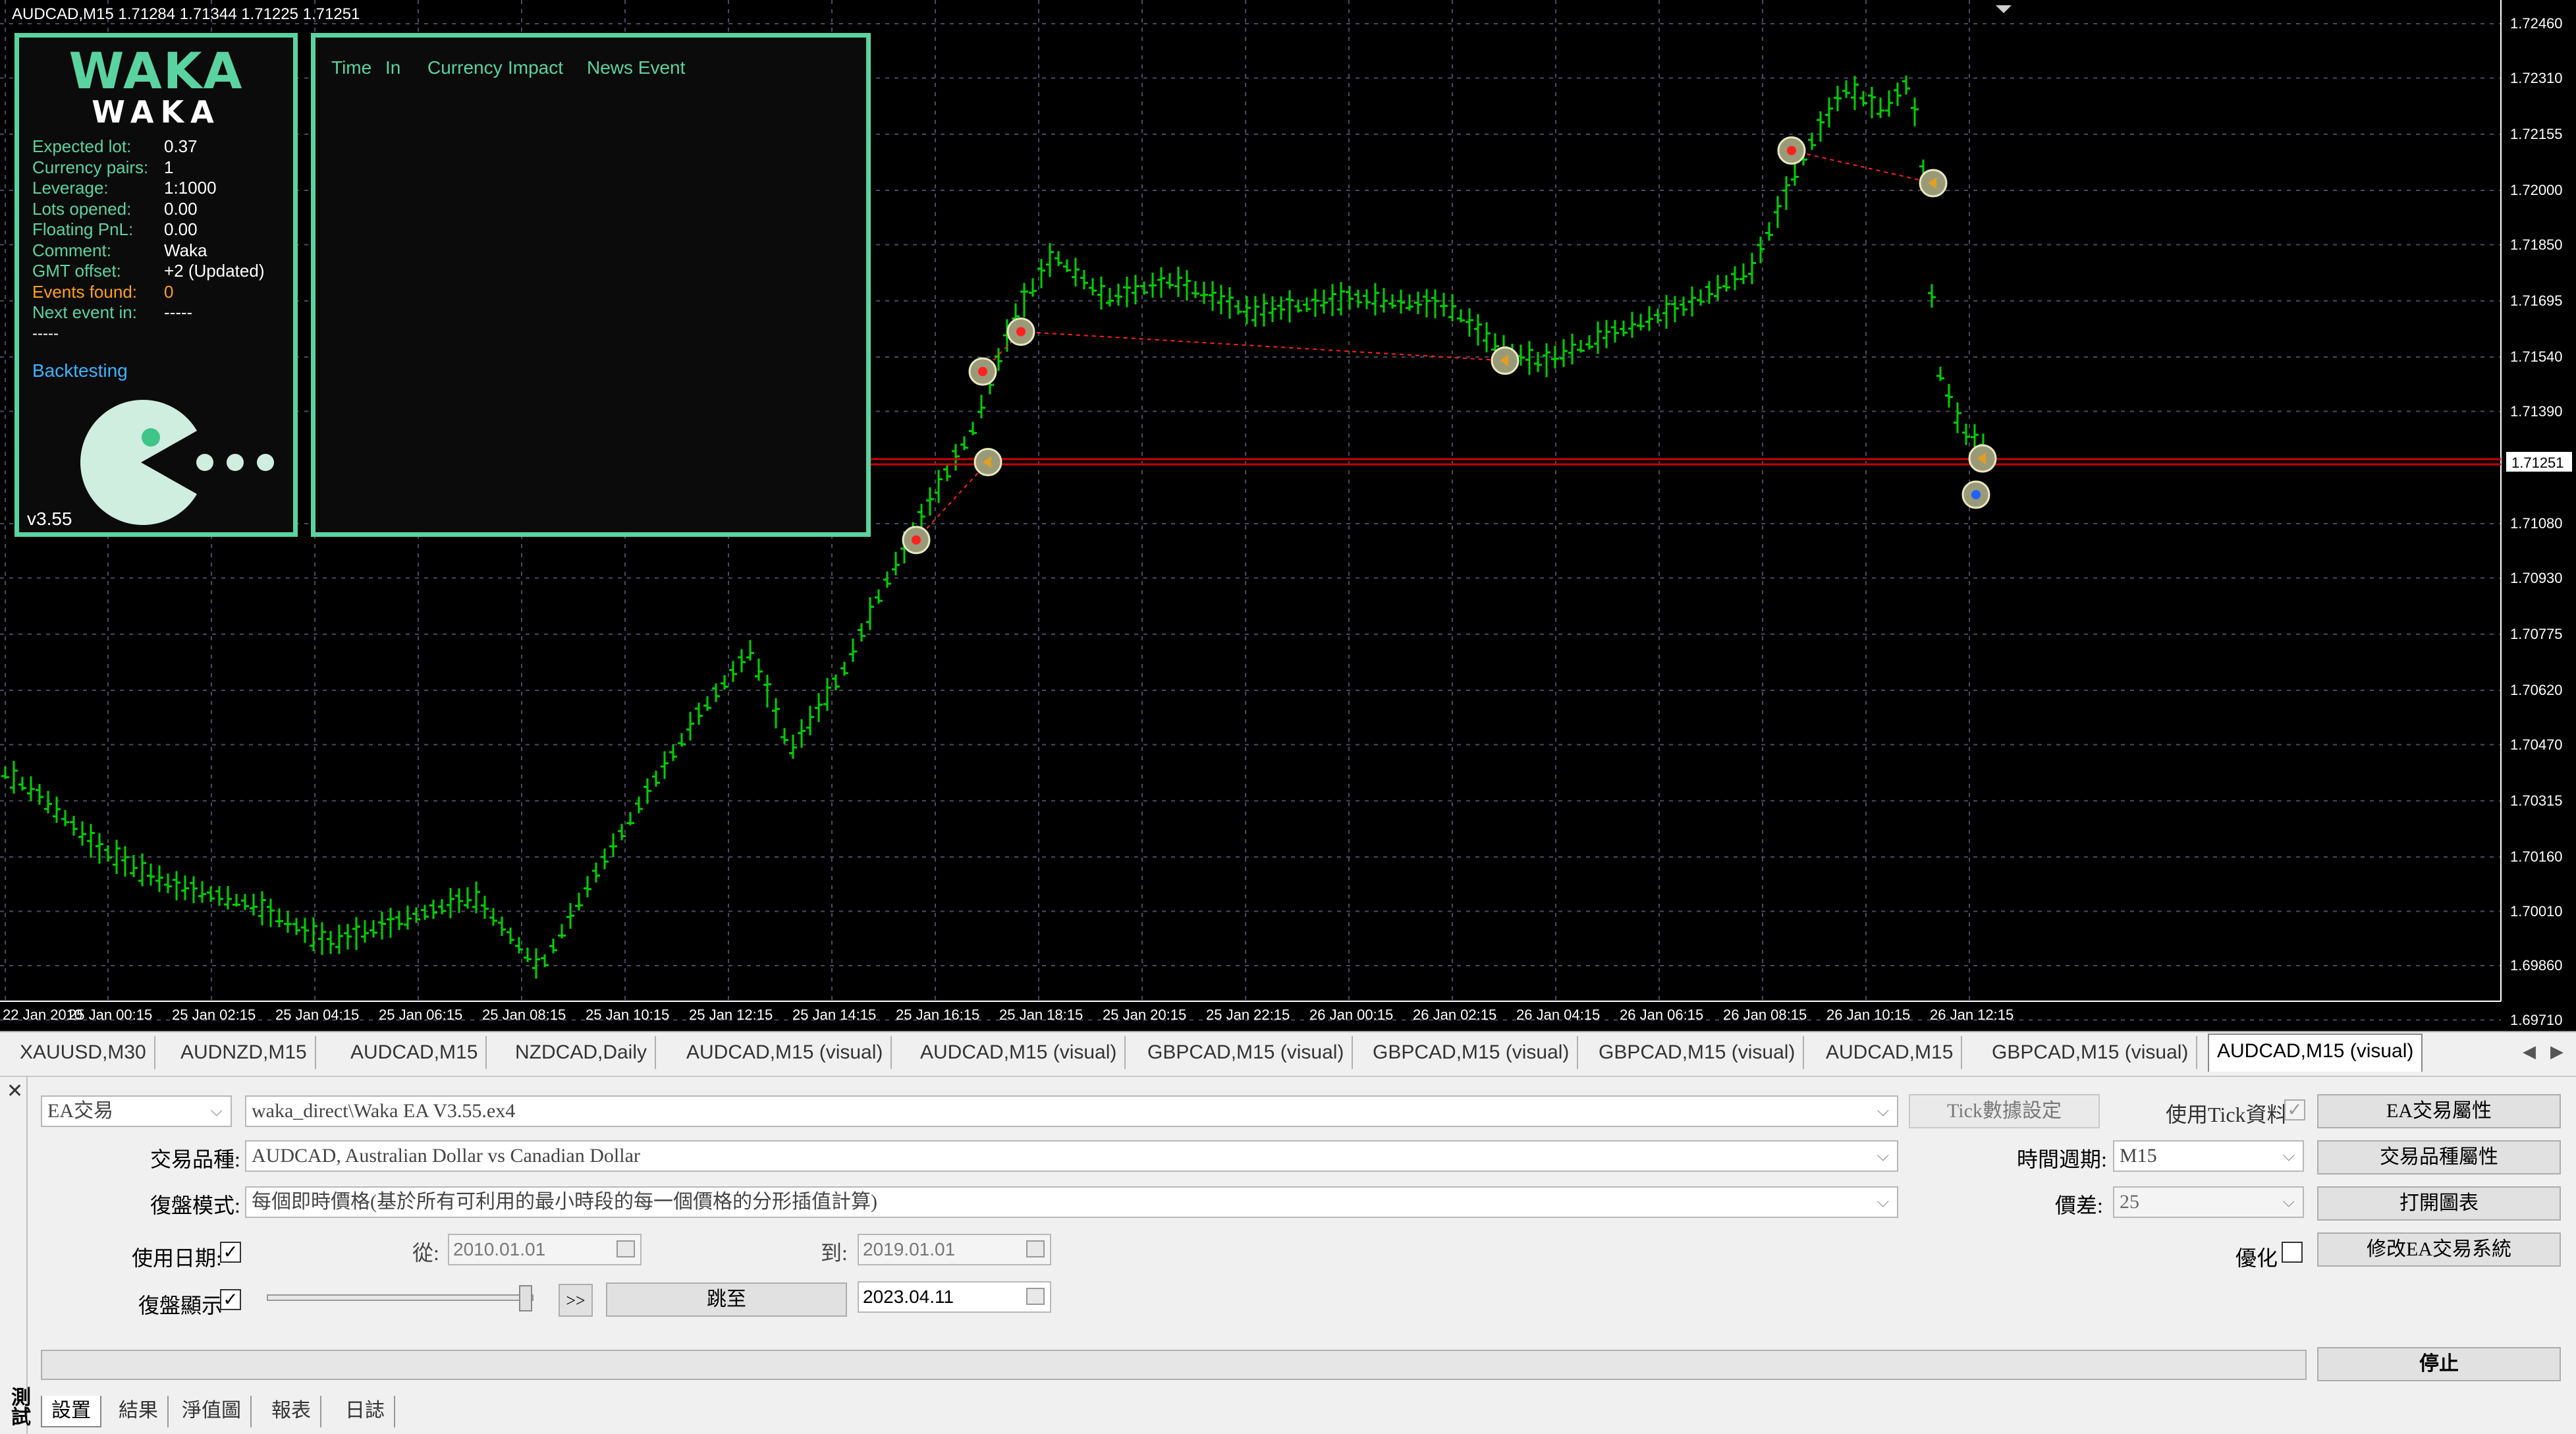 The height and width of the screenshot is (1434, 2576). What do you see at coordinates (400, 1297) in the screenshot?
I see `visual-speed-slider` at bounding box center [400, 1297].